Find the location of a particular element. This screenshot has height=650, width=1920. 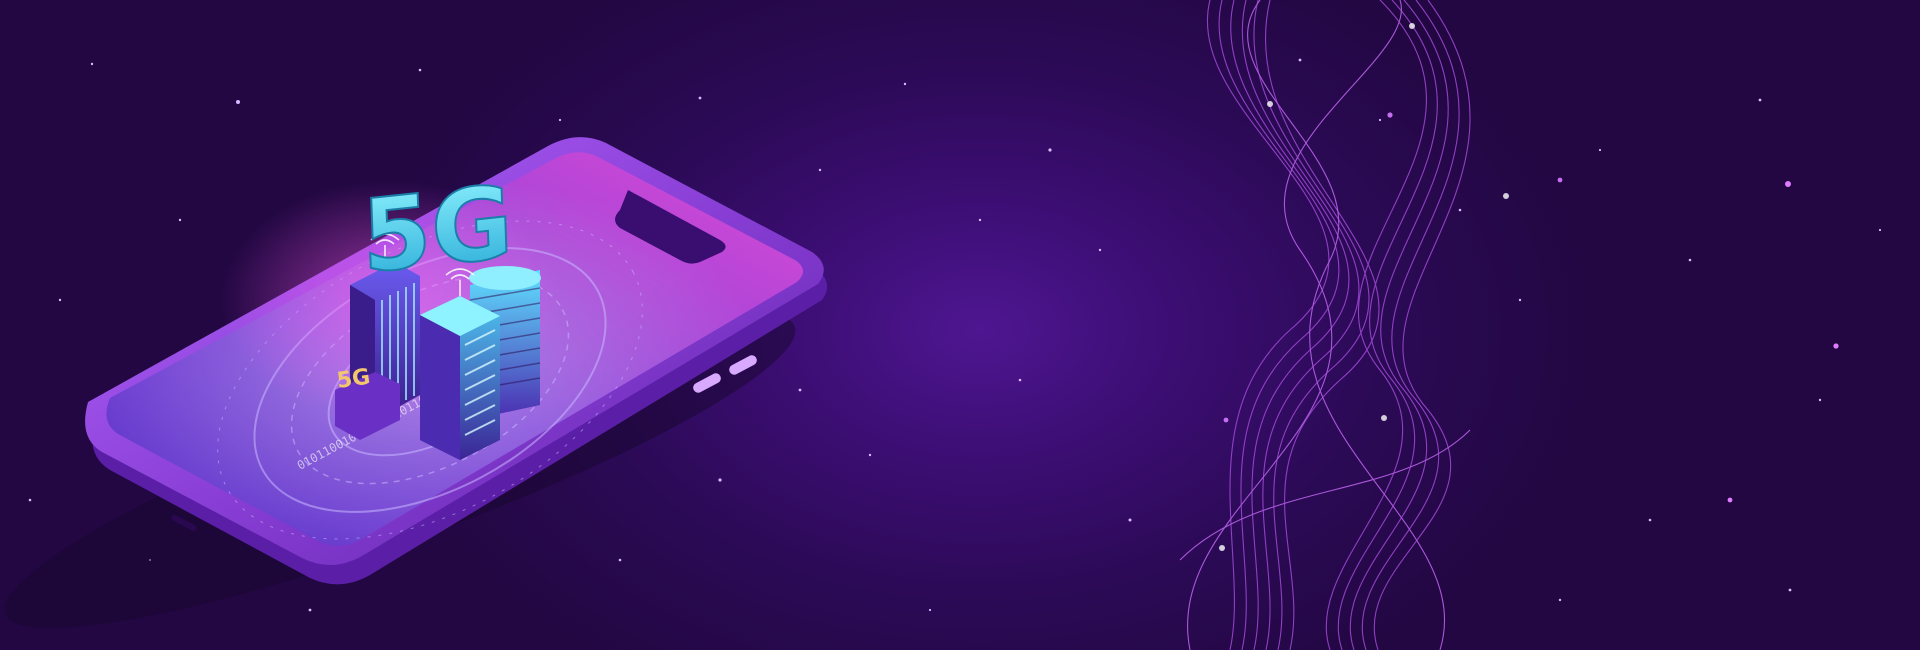

5g-badge-small: 5G is located at coordinates (353, 379).